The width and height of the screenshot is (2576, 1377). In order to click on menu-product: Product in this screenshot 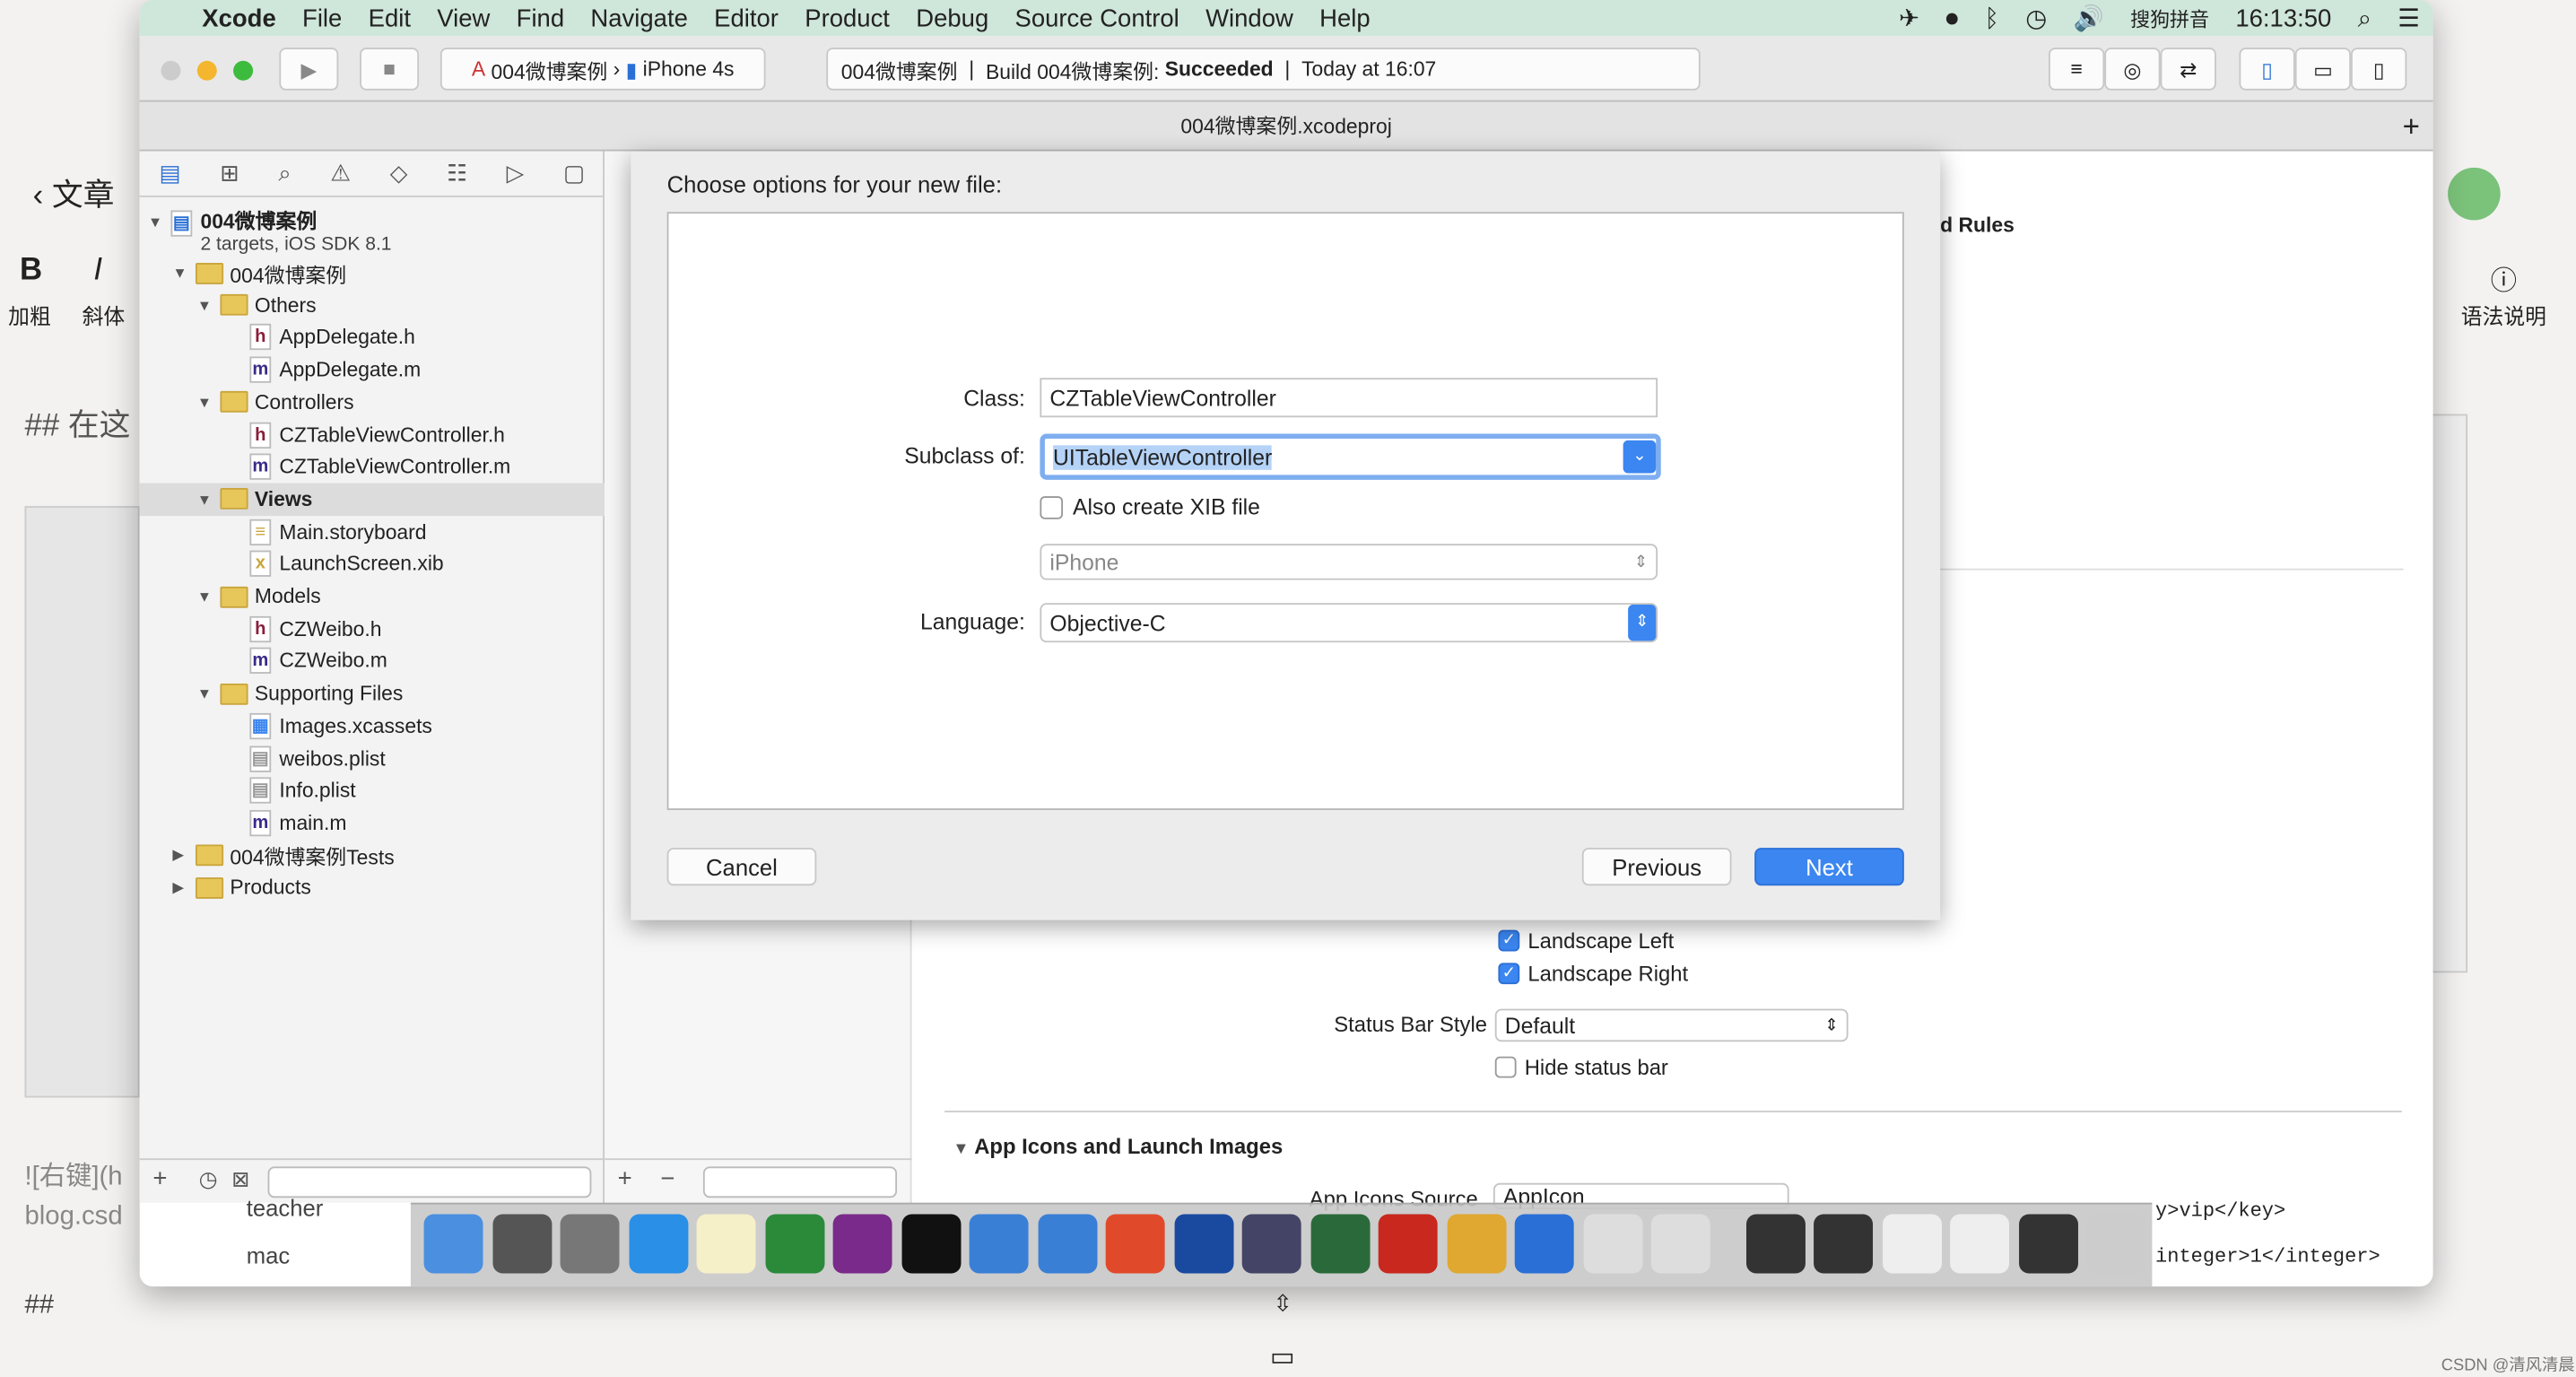, I will do `click(847, 18)`.